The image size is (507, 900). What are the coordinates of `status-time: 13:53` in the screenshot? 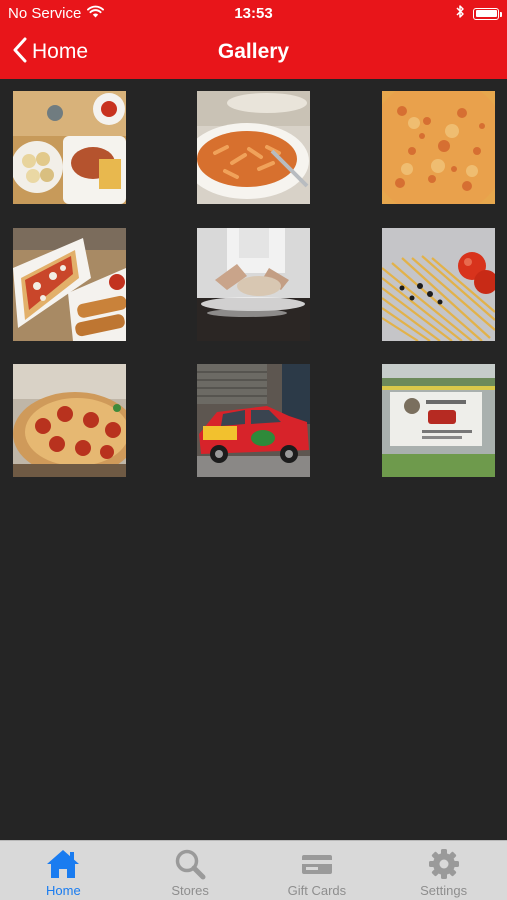 It's located at (253, 13).